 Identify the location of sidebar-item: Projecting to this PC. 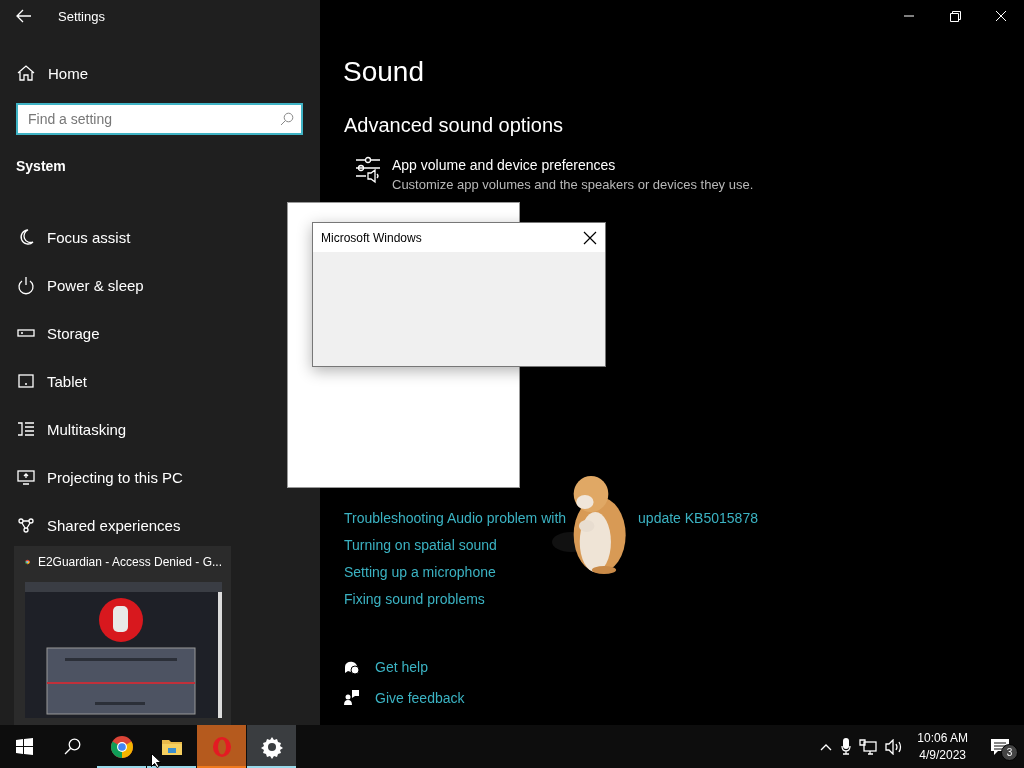
(95, 477).